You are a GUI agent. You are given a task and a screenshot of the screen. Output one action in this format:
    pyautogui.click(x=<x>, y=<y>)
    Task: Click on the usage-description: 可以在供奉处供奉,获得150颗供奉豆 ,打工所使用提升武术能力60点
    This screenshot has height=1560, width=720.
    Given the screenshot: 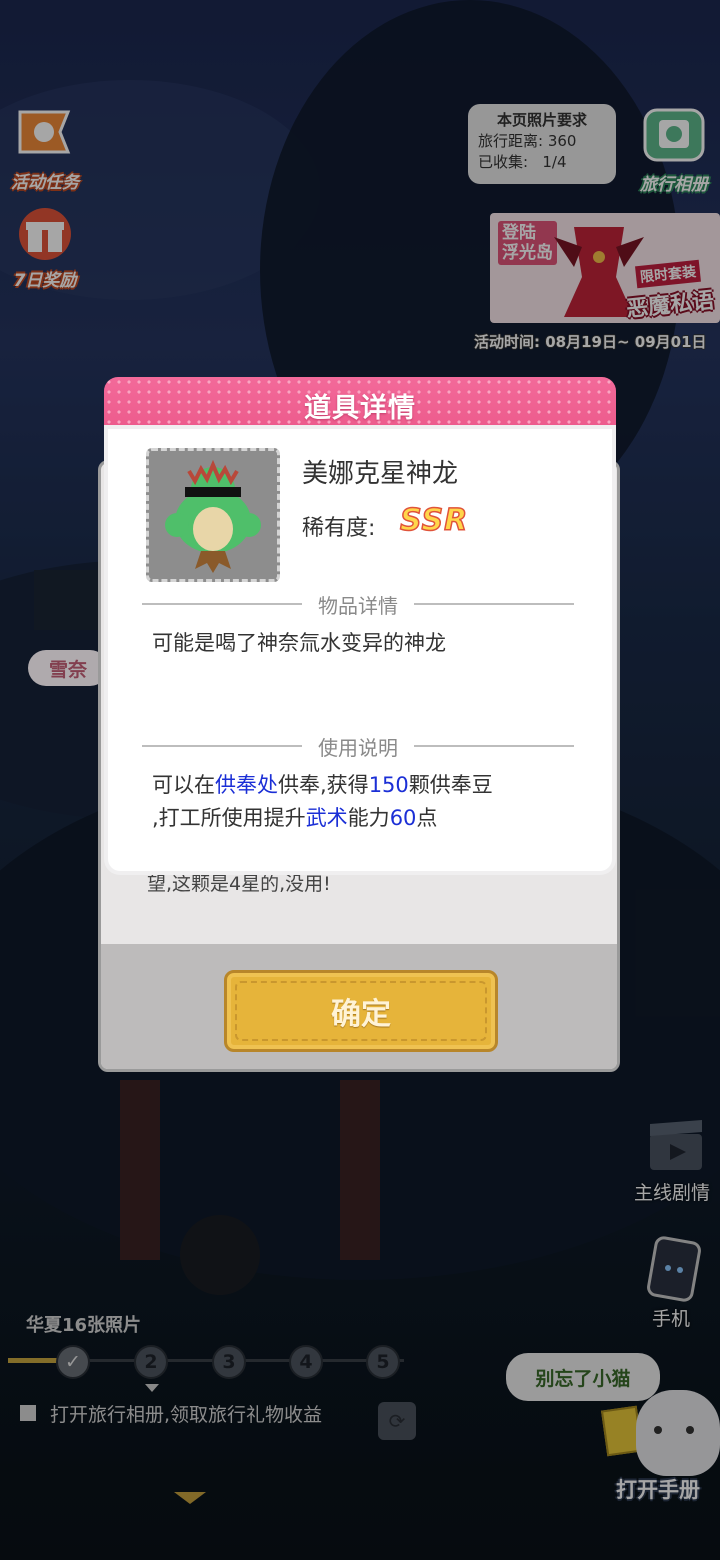 What is the action you would take?
    pyautogui.click(x=322, y=801)
    